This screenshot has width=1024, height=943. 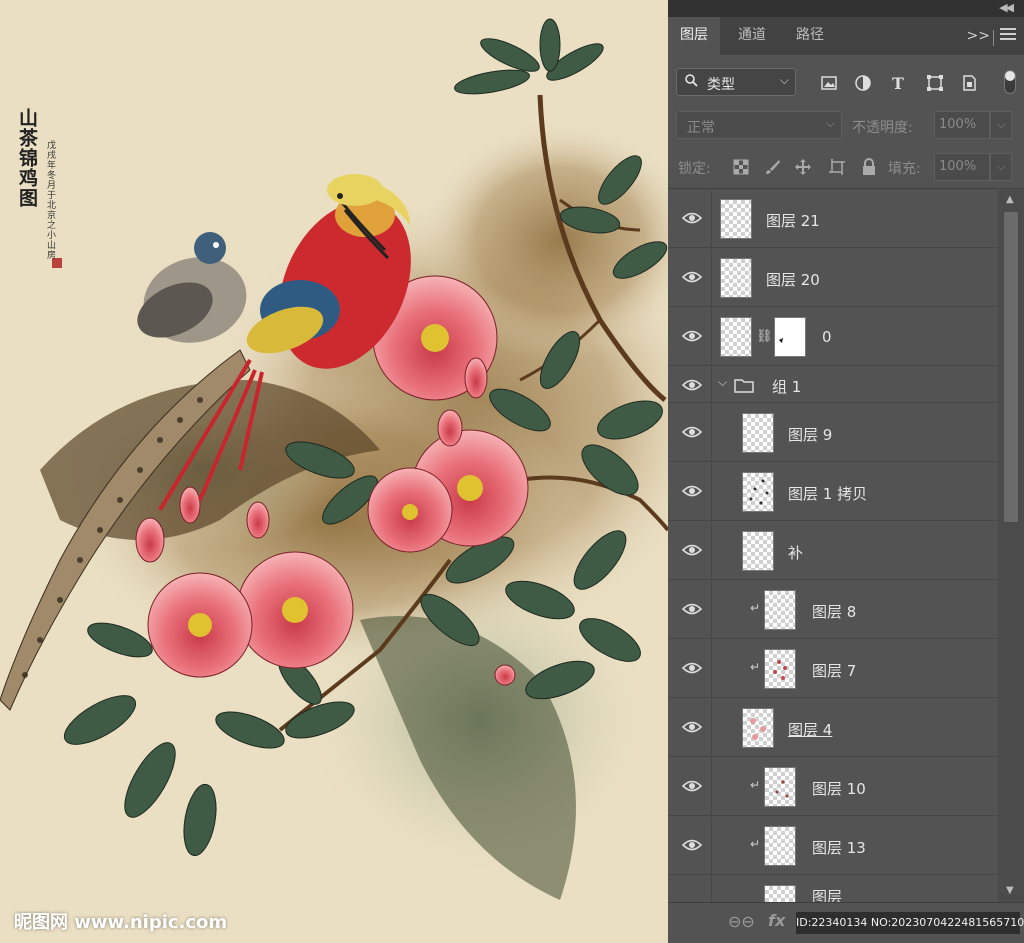 I want to click on poem-inscription: 戊戌年冬月于北京之小山房, so click(x=50, y=200).